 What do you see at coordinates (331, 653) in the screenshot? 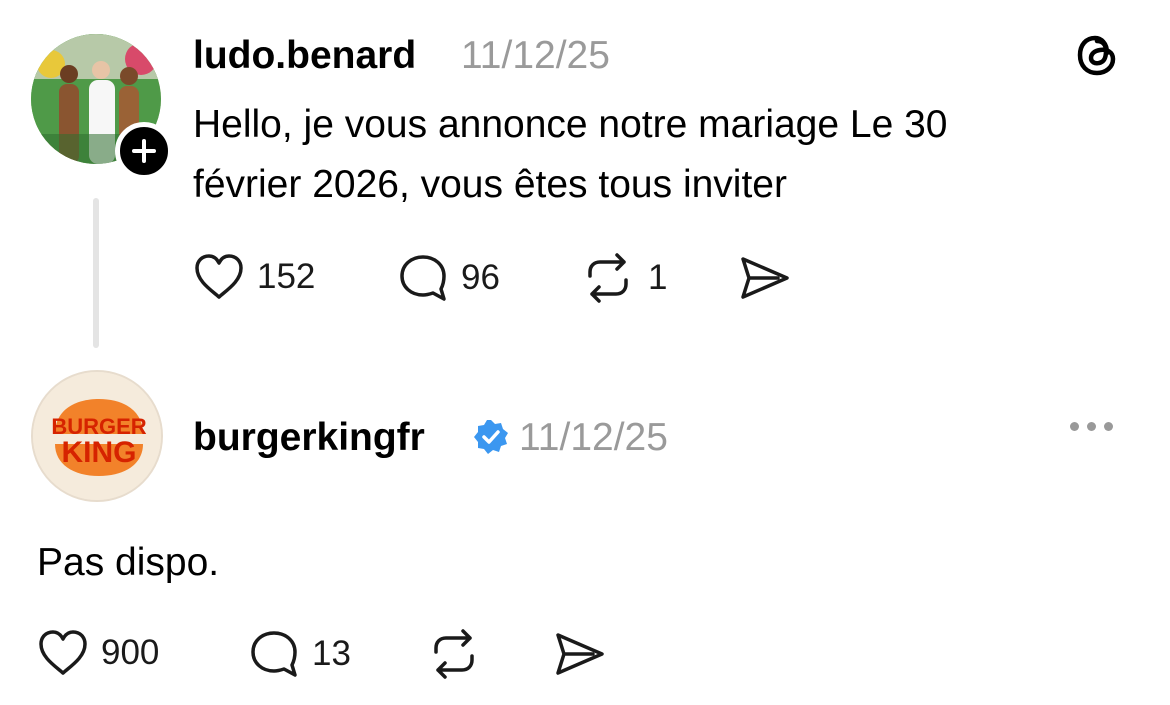
I see `reply-comment-count: 13` at bounding box center [331, 653].